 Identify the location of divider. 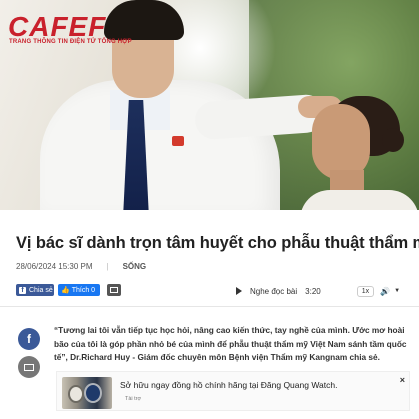
(209, 306).